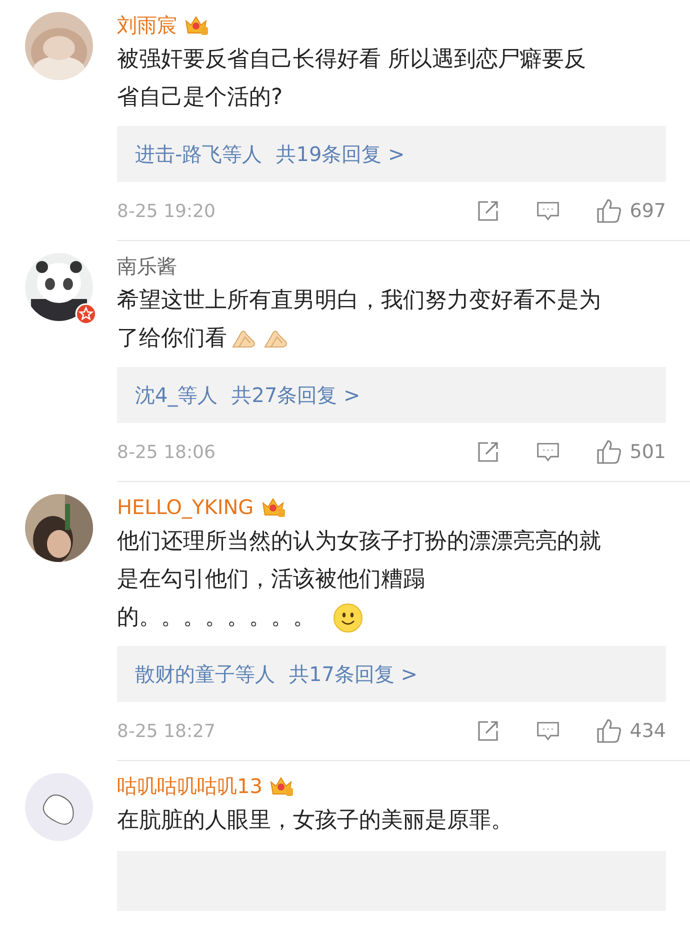 The width and height of the screenshot is (690, 939). What do you see at coordinates (296, 395) in the screenshot?
I see `reply-count-link: 共27条回复 >` at bounding box center [296, 395].